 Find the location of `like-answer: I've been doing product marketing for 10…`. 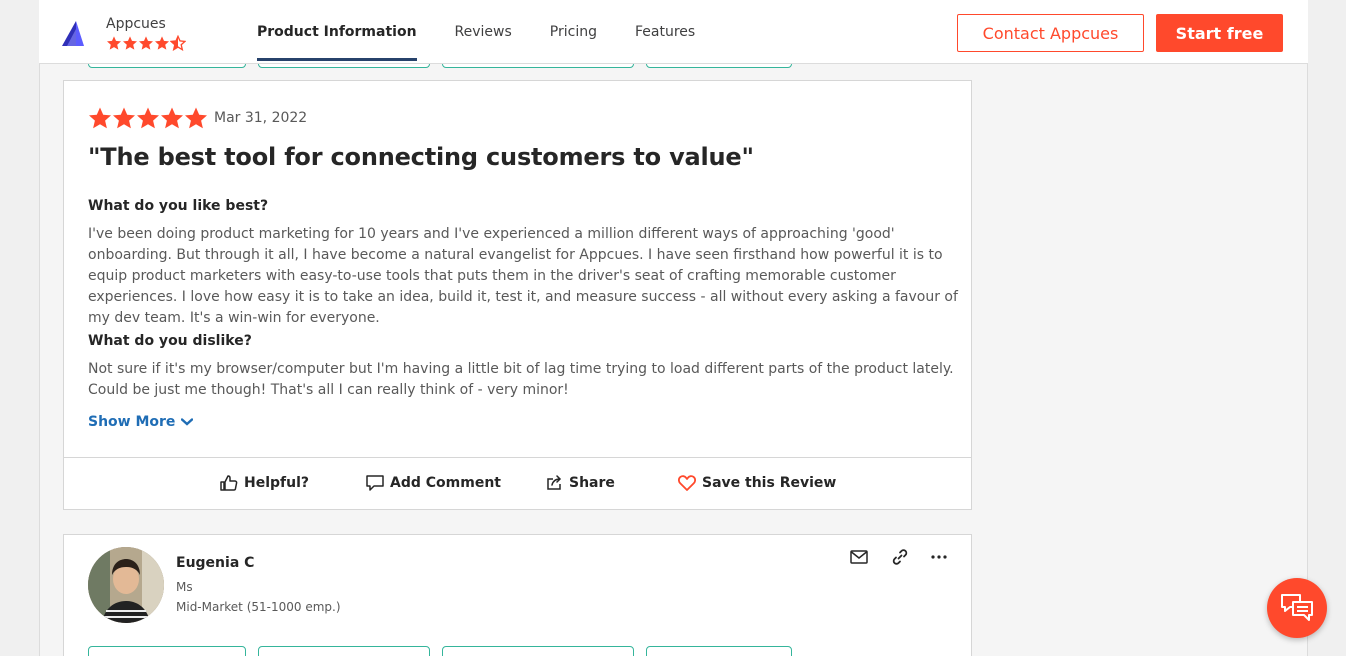

like-answer: I've been doing product marketing for 10… is located at coordinates (523, 276).